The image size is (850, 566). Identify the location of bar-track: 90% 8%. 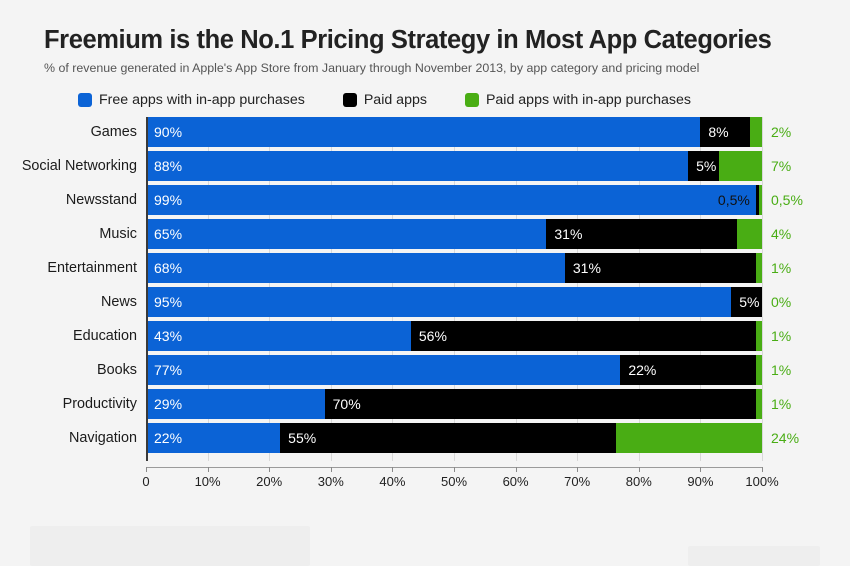
(454, 132).